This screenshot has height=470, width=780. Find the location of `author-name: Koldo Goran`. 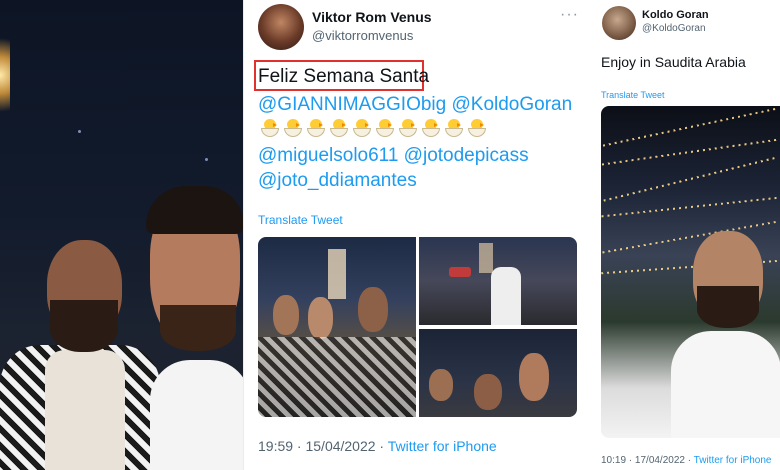

author-name: Koldo Goran is located at coordinates (675, 15).